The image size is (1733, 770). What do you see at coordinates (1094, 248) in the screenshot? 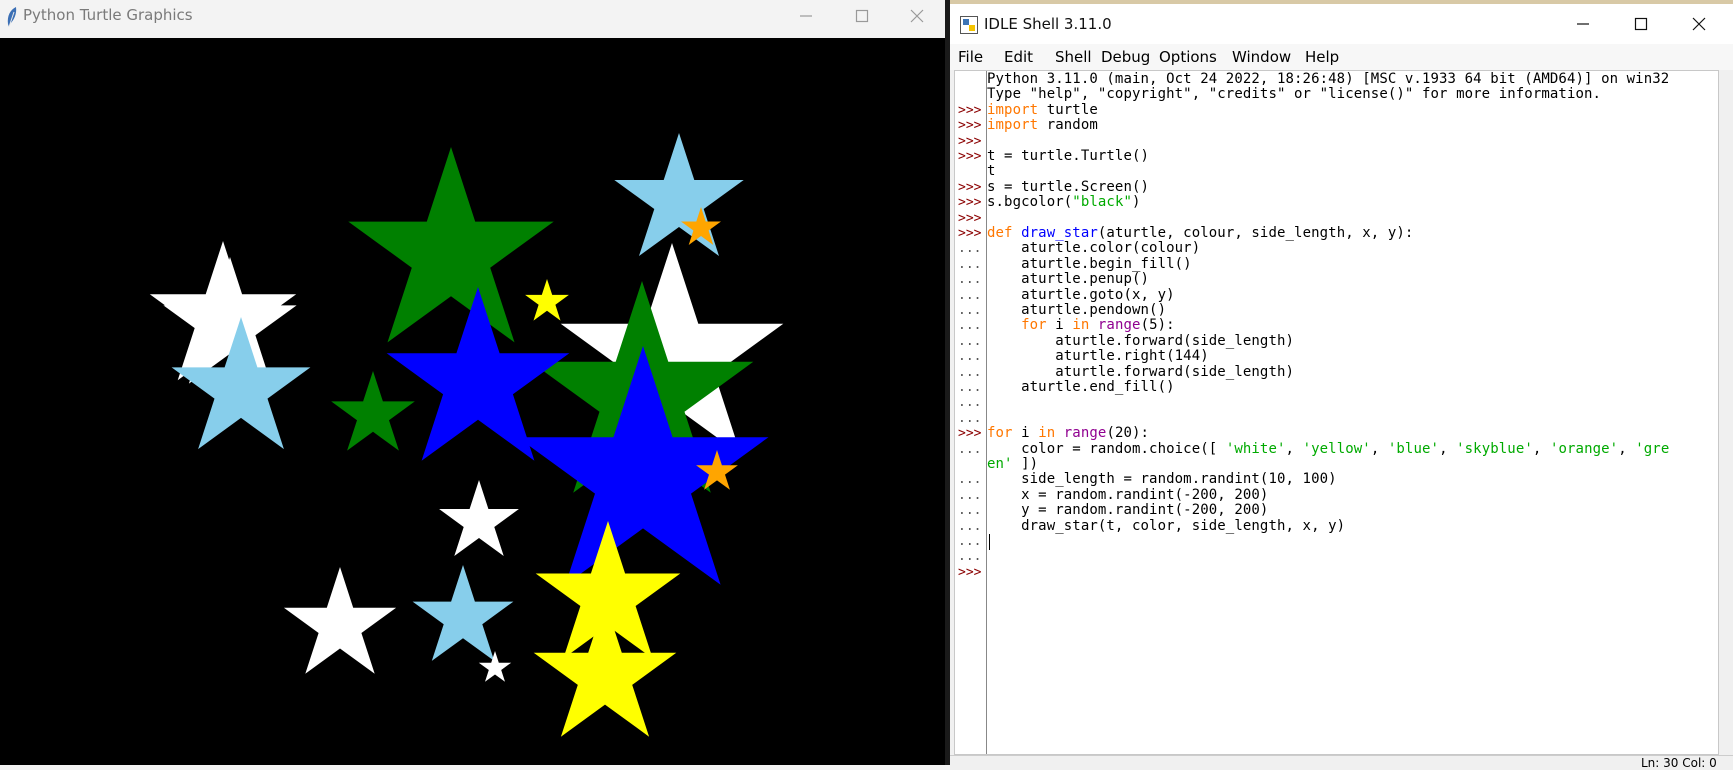
I see `code-token: aturtle.color(colour)` at bounding box center [1094, 248].